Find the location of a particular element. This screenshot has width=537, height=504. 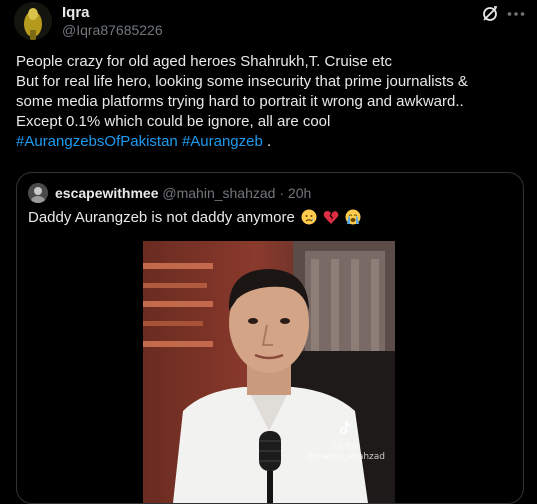

quoted-tweet-time: 20h is located at coordinates (299, 193).